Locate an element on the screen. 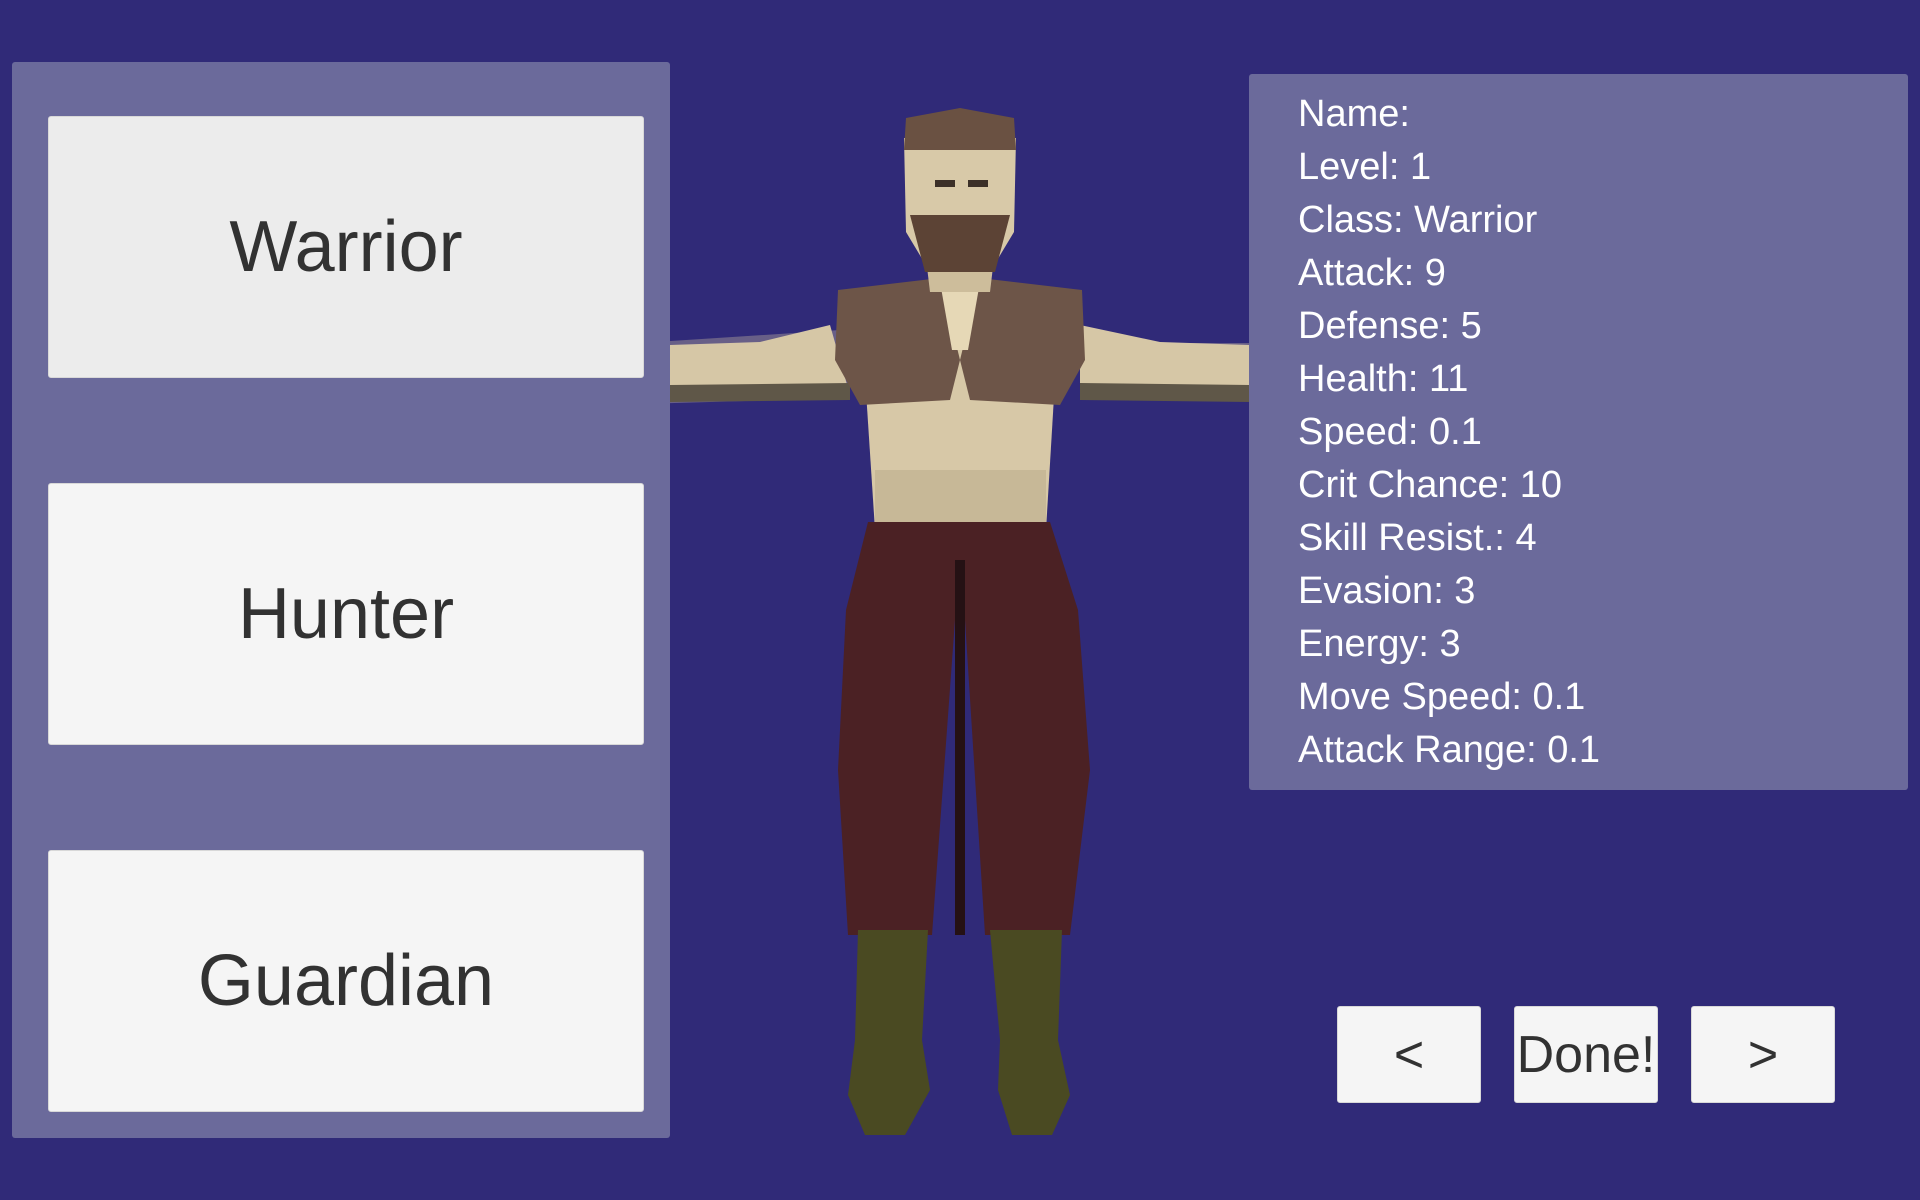  previous-character-button: < is located at coordinates (1409, 1054).